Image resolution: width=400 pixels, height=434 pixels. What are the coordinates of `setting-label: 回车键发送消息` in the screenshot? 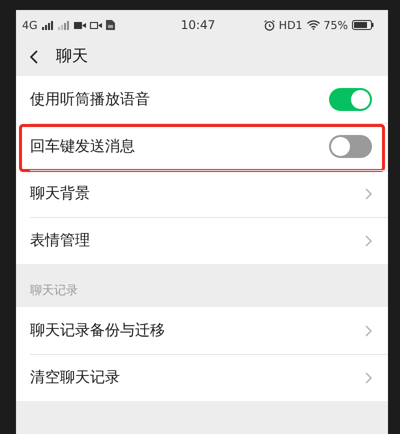 It's located at (82, 146).